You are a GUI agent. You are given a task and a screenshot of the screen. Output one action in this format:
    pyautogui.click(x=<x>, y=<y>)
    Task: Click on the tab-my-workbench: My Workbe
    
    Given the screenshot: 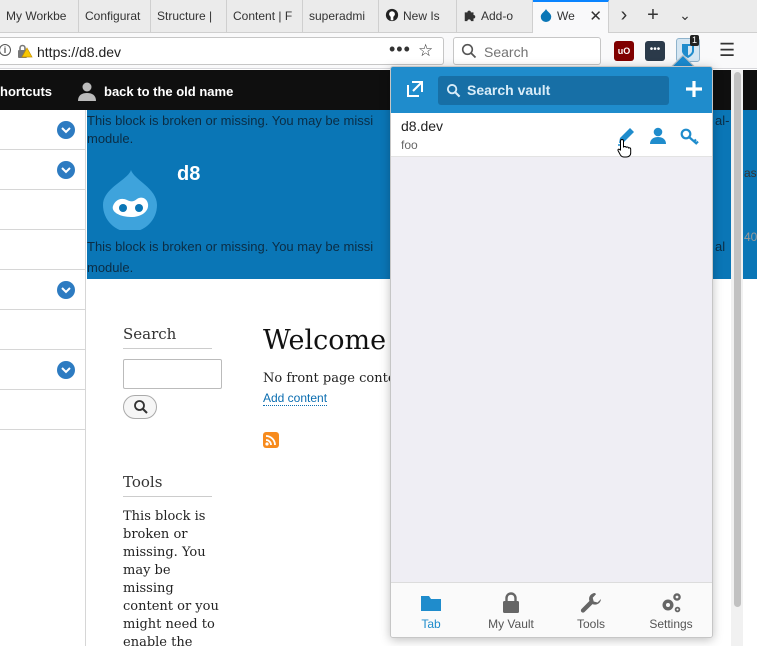 What is the action you would take?
    pyautogui.click(x=39, y=16)
    